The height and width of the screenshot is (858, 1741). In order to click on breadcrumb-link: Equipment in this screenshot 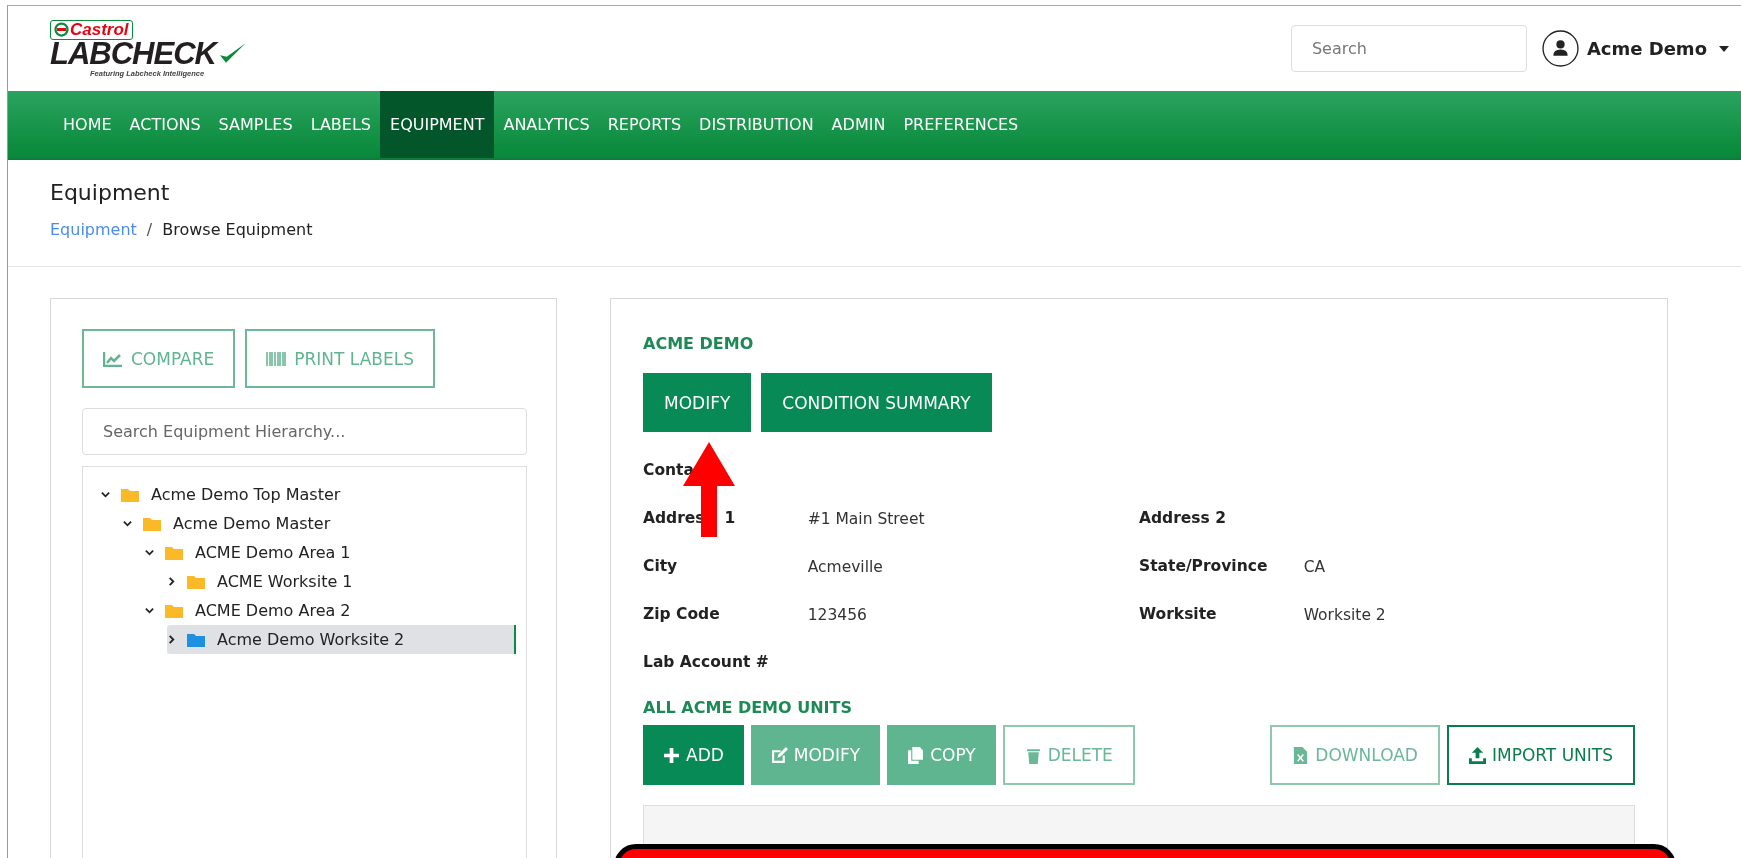, I will do `click(93, 229)`.